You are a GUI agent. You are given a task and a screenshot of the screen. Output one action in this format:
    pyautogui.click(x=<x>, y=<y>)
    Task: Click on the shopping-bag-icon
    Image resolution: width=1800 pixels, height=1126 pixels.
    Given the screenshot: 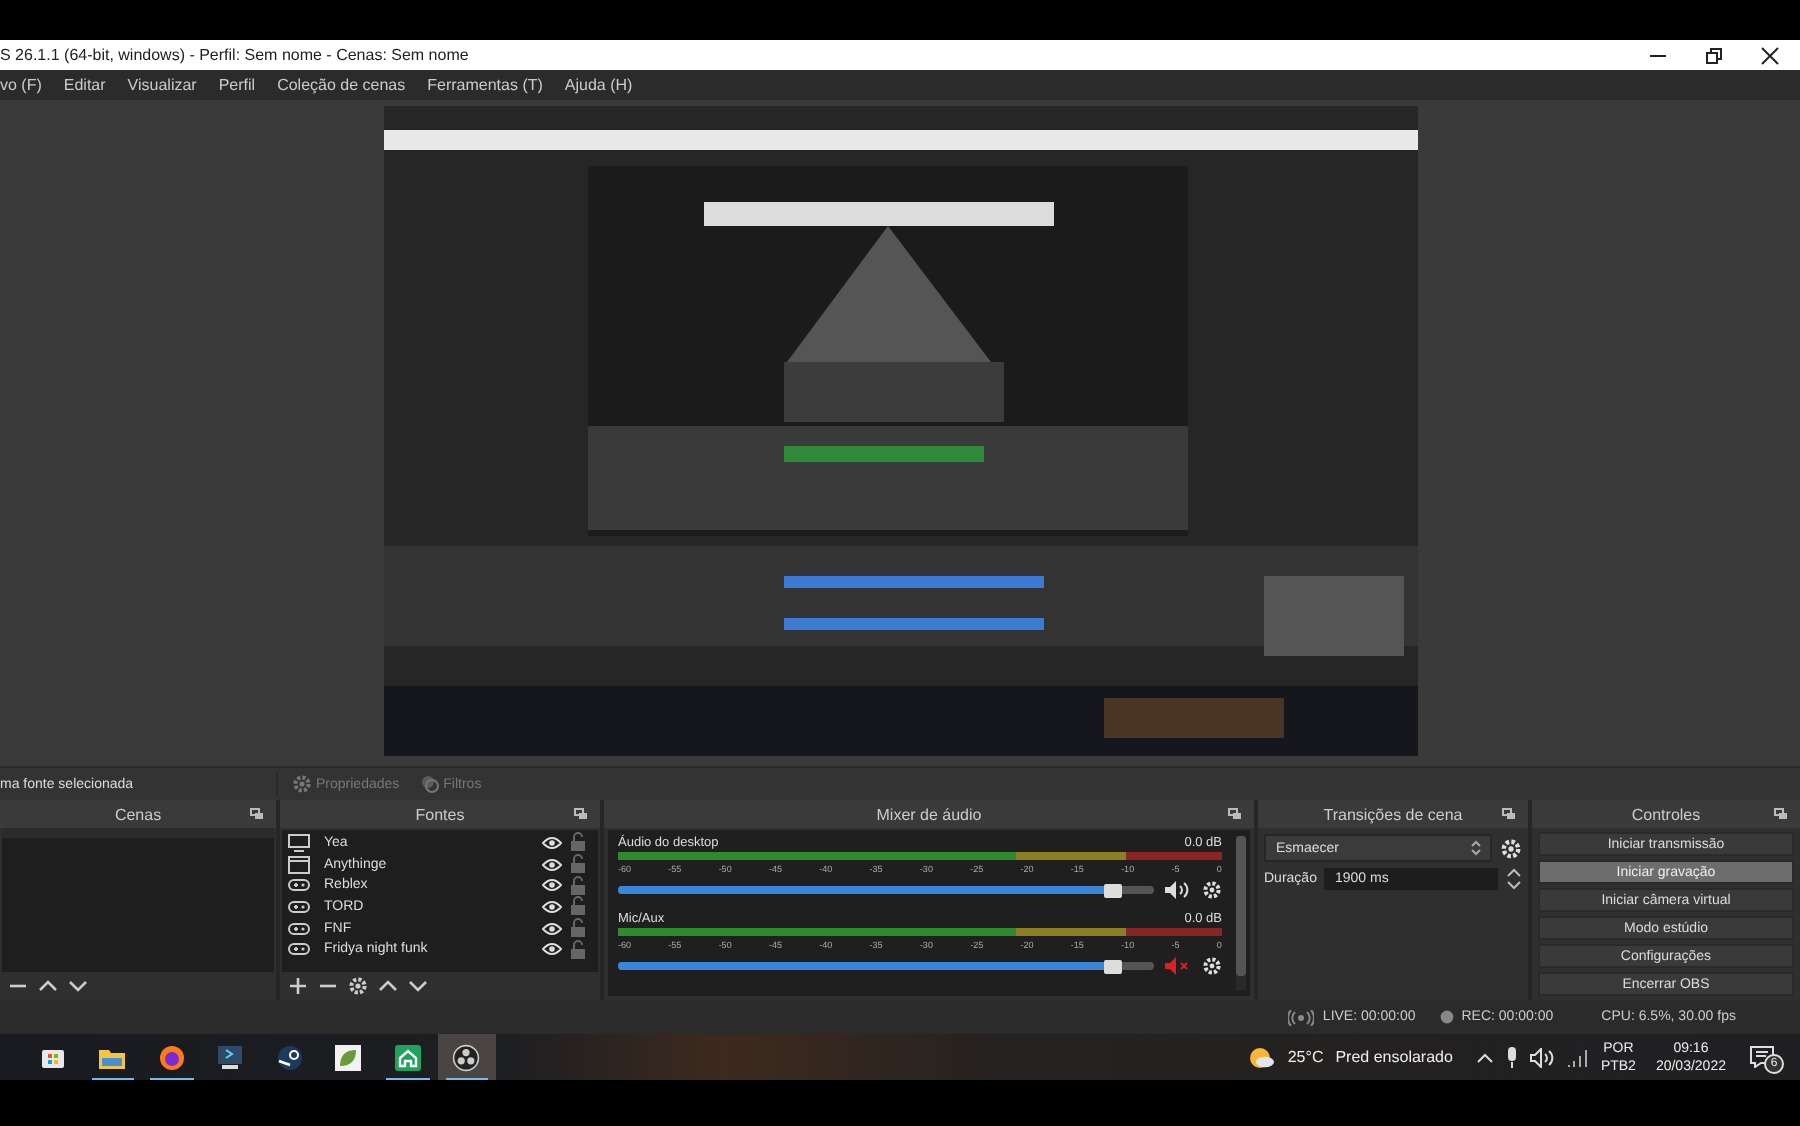 What is the action you would take?
    pyautogui.click(x=53, y=1057)
    